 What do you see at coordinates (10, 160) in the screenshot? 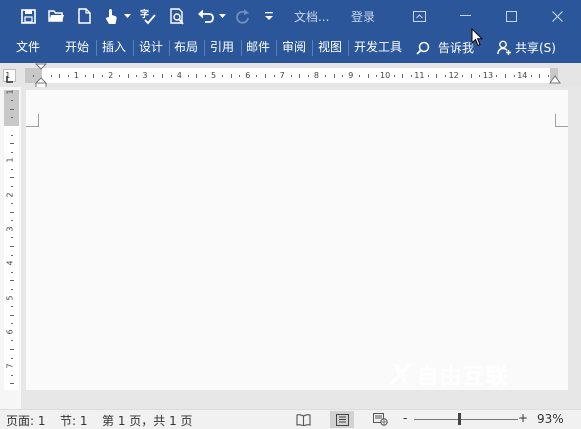
I see `ruler-number: 1` at bounding box center [10, 160].